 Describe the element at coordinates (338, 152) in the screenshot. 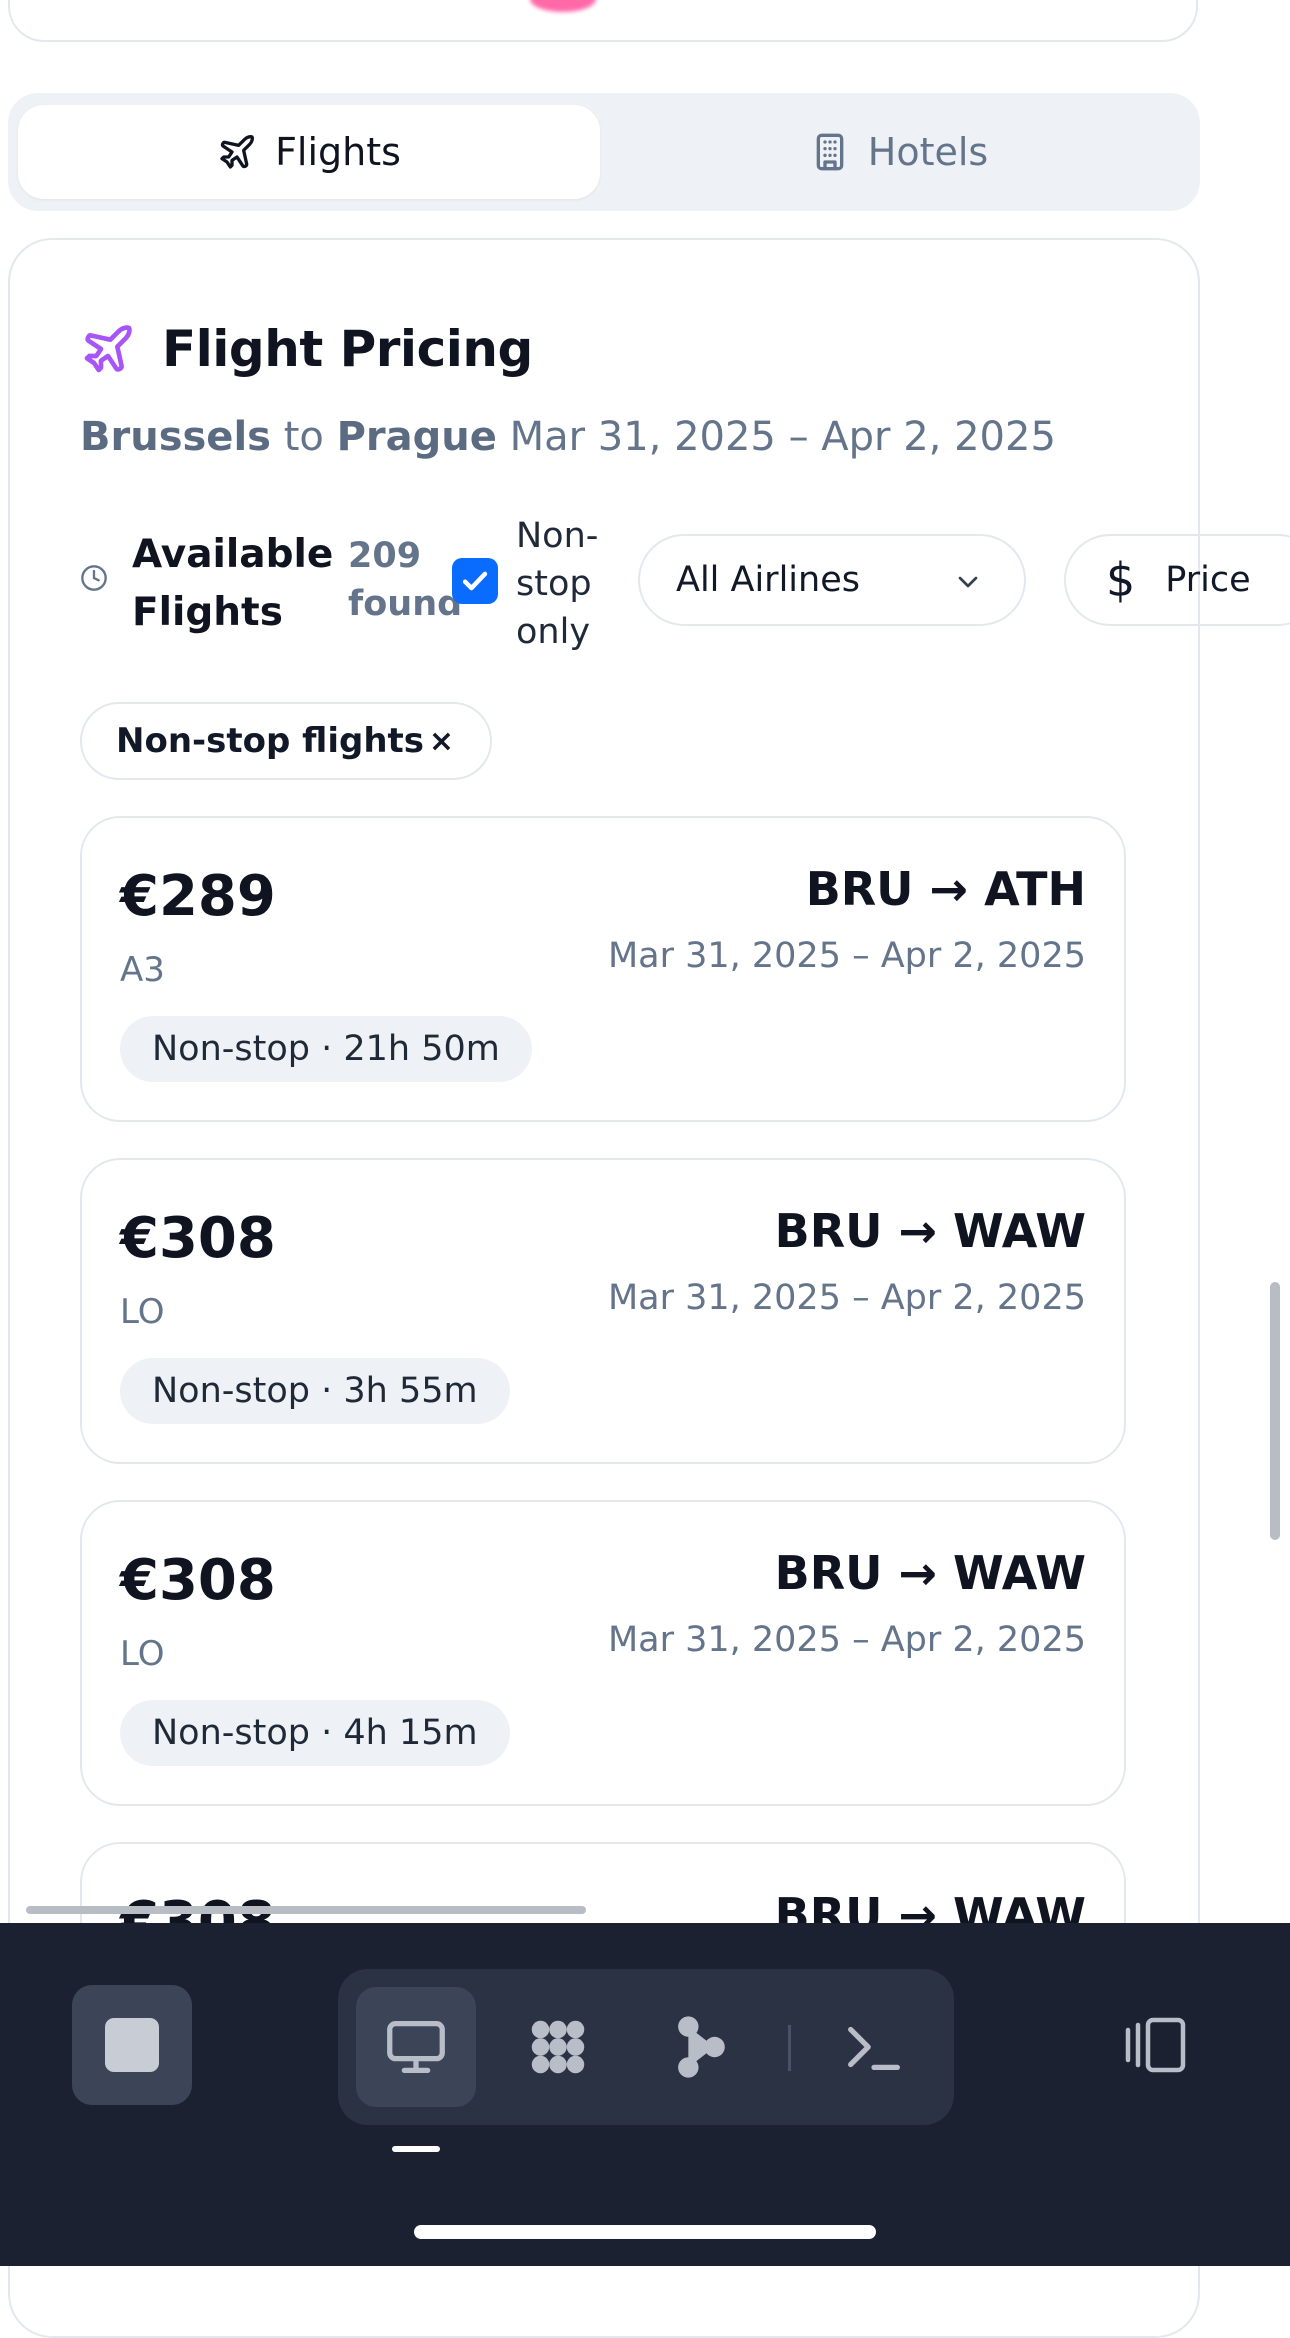

I see `tab-flights-label: Flights` at that location.